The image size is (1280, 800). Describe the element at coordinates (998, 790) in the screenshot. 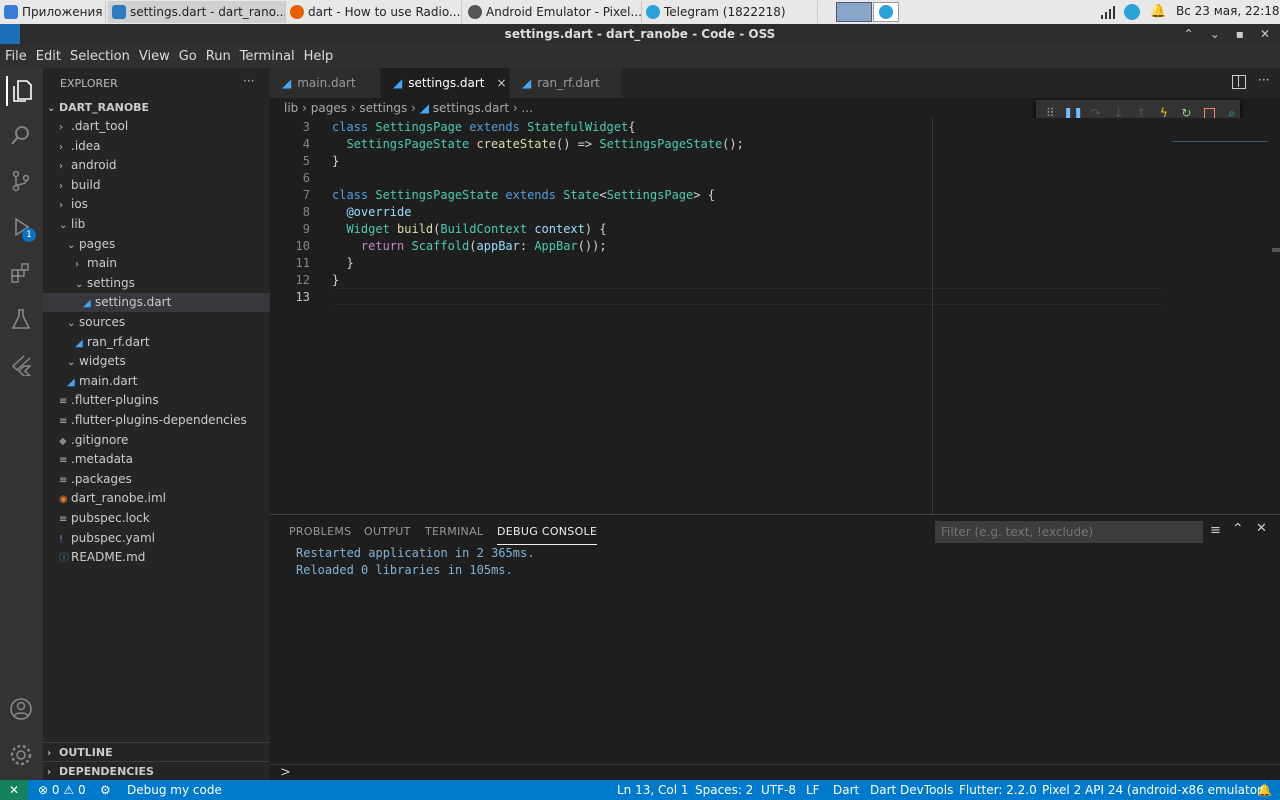

I see `flutter-version: Flutter: 2.2.0` at that location.